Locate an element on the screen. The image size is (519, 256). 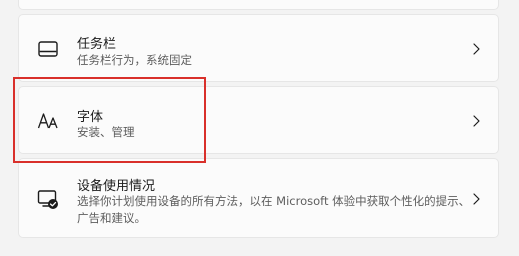
settings-item-title: 字体 is located at coordinates (90, 117).